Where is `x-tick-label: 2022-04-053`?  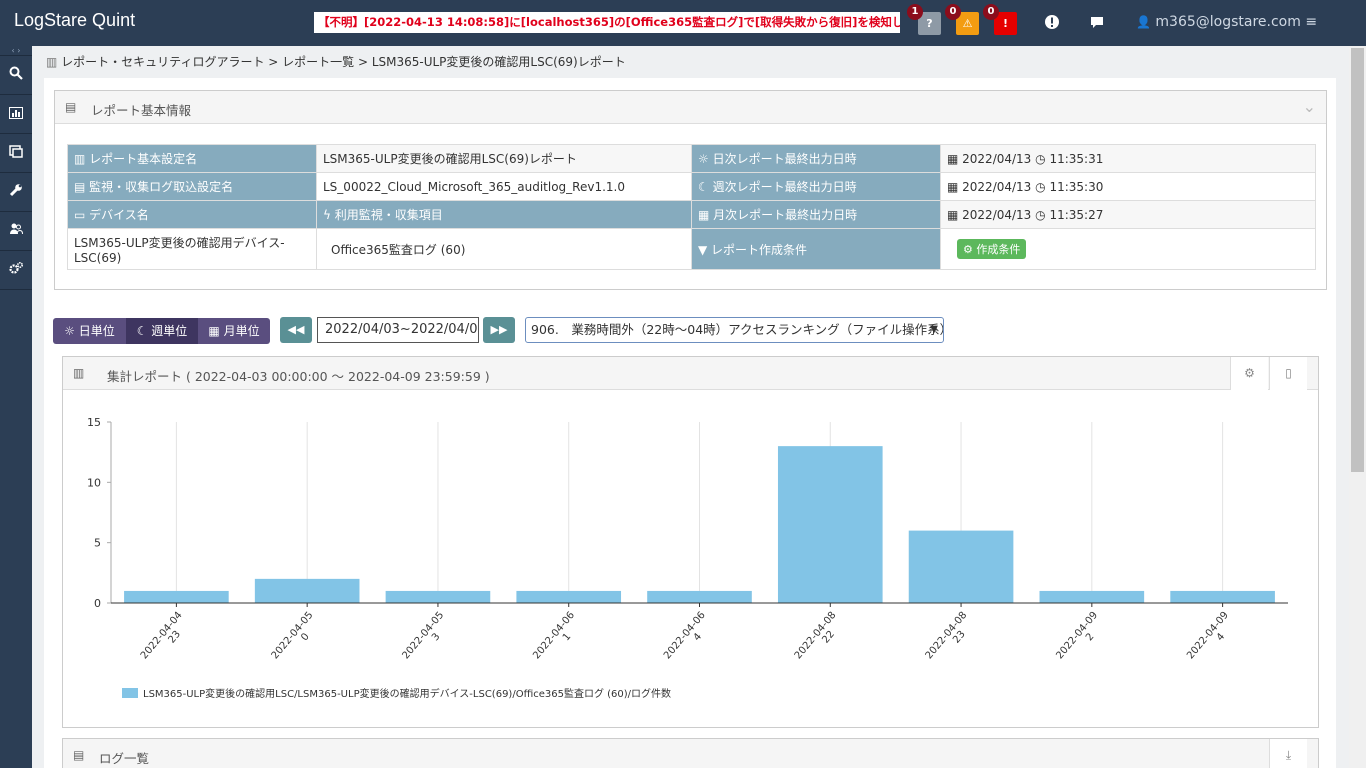
x-tick-label: 2022-04-053 is located at coordinates (423, 636).